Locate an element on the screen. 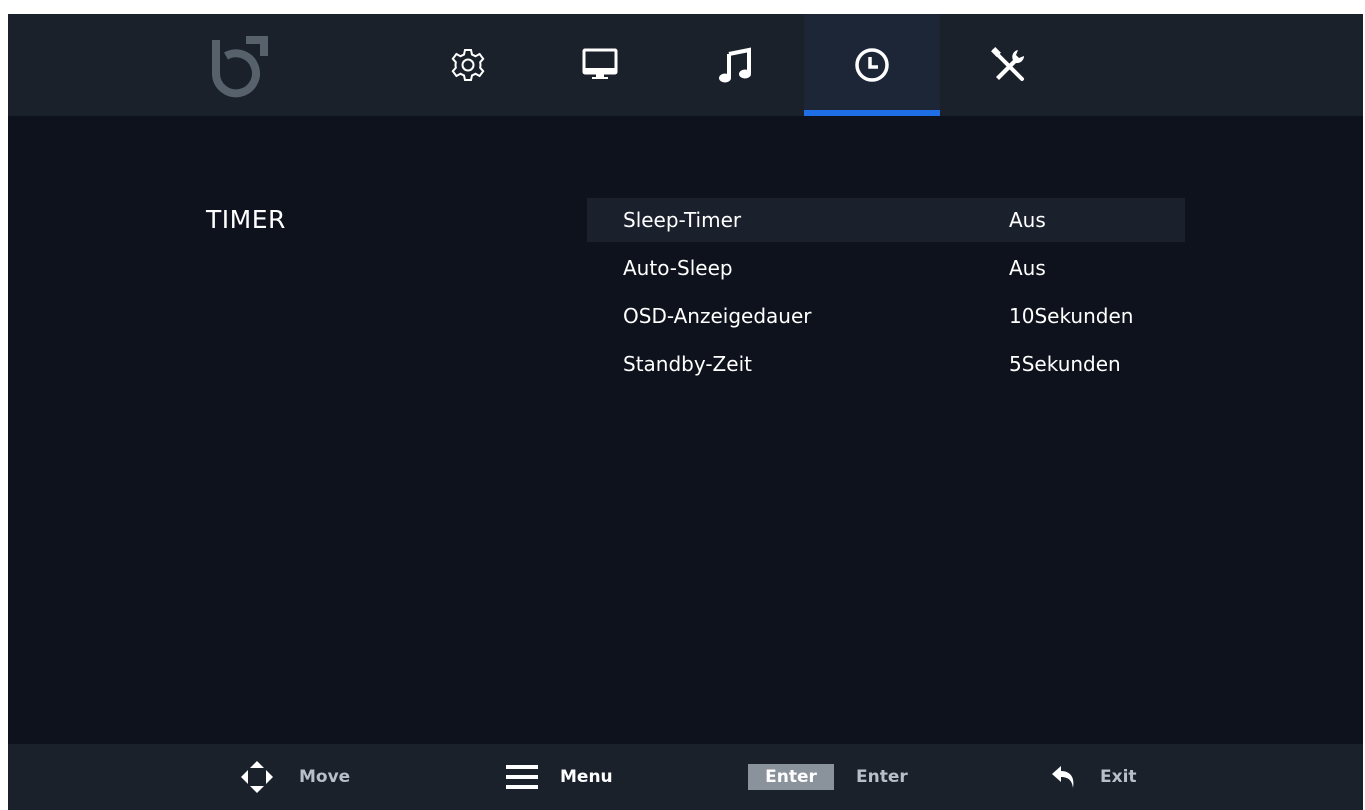 The image size is (1365, 810). hint-menu: Menu is located at coordinates (558, 777).